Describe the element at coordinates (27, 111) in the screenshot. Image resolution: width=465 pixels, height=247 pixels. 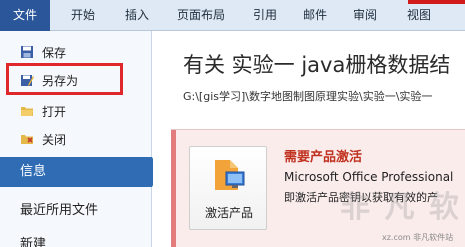
I see `open-folder-icon` at that location.